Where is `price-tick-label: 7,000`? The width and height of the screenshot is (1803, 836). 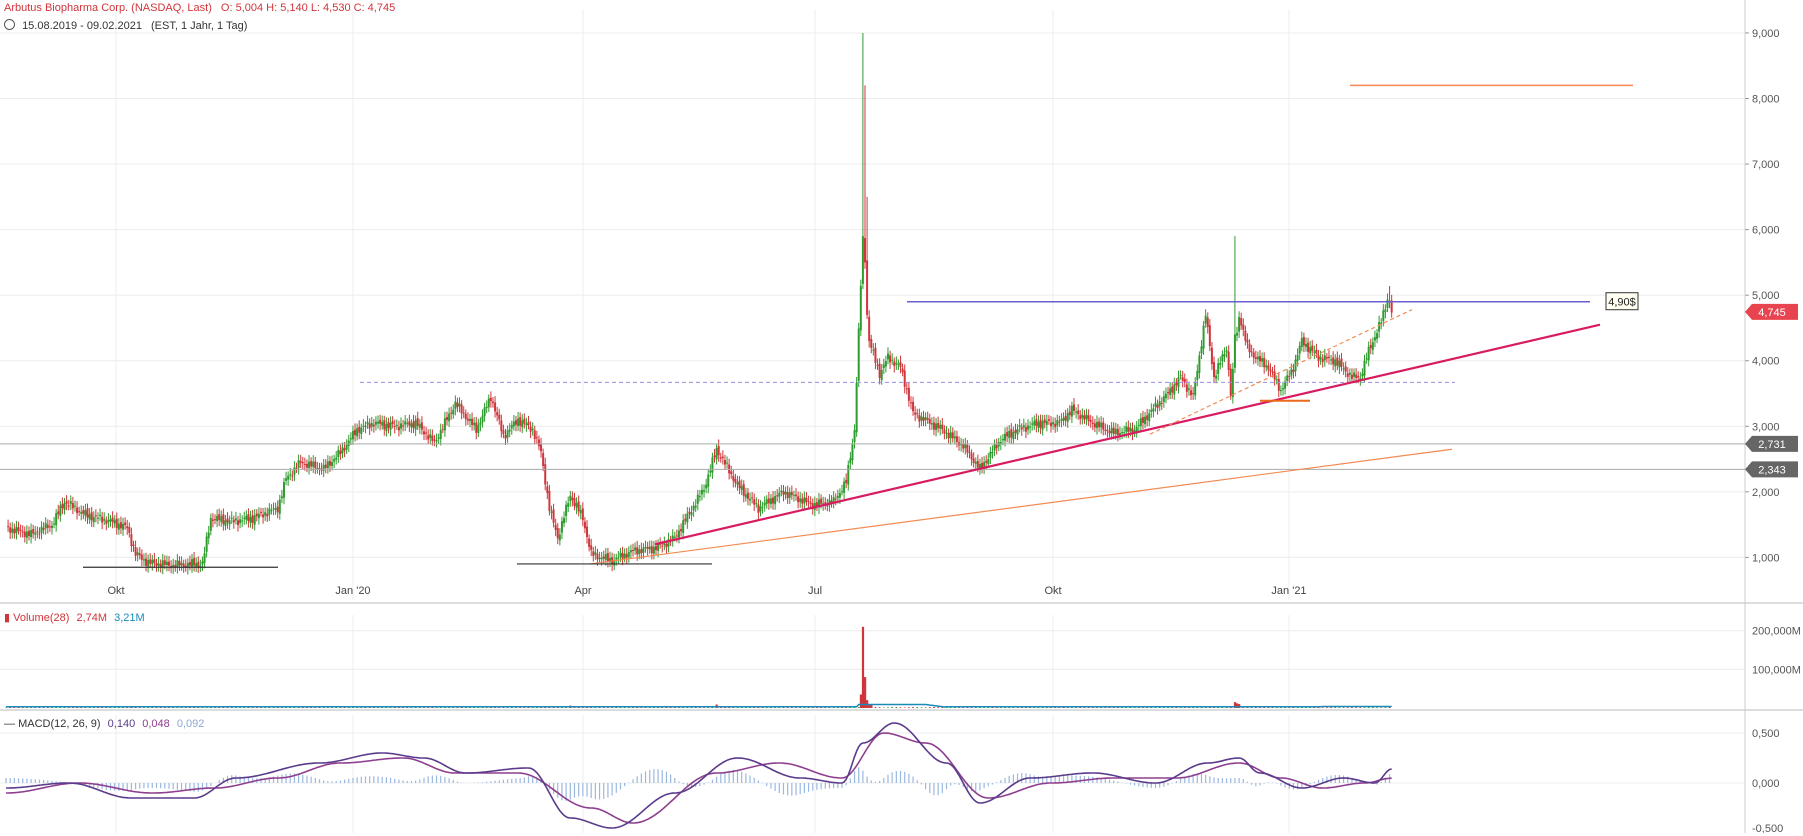 price-tick-label: 7,000 is located at coordinates (1766, 165).